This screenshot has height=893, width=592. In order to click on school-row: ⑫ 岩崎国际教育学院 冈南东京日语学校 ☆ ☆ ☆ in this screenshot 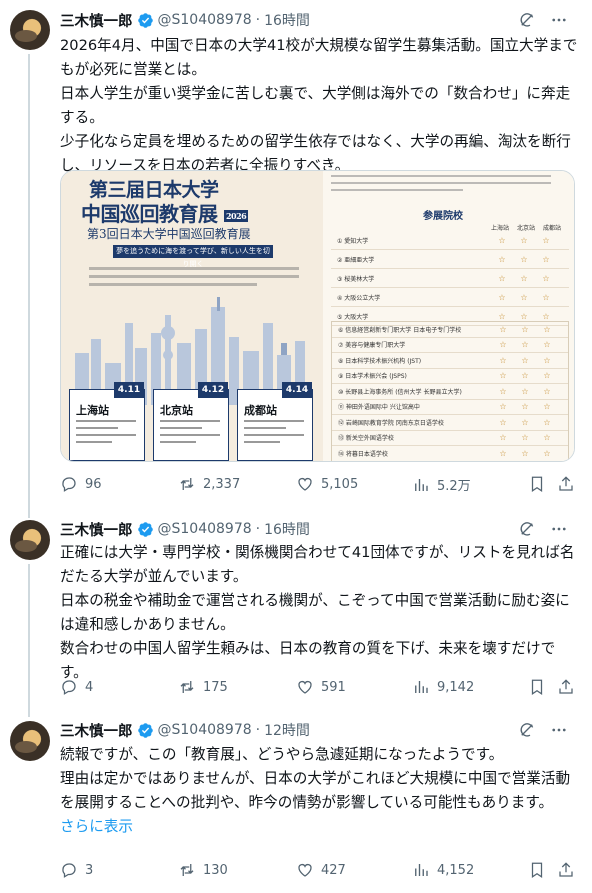, I will do `click(450, 423)`.